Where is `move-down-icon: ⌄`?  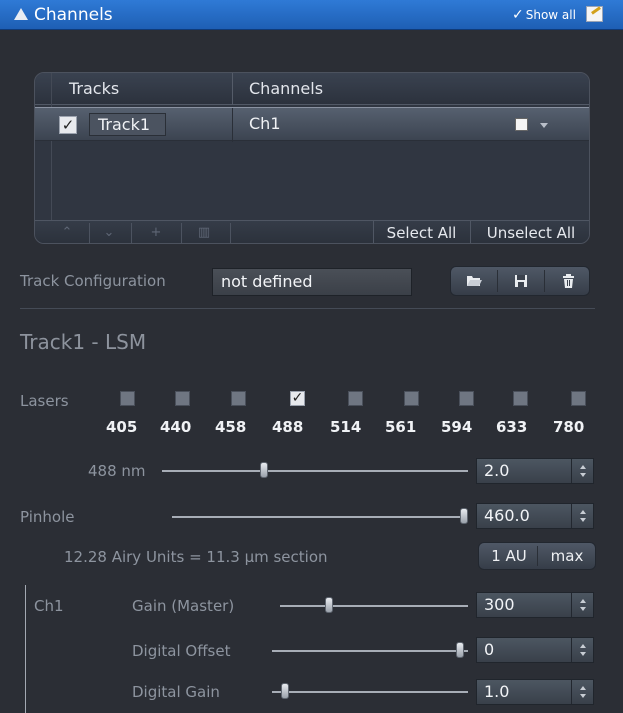
move-down-icon: ⌄ is located at coordinates (109, 233).